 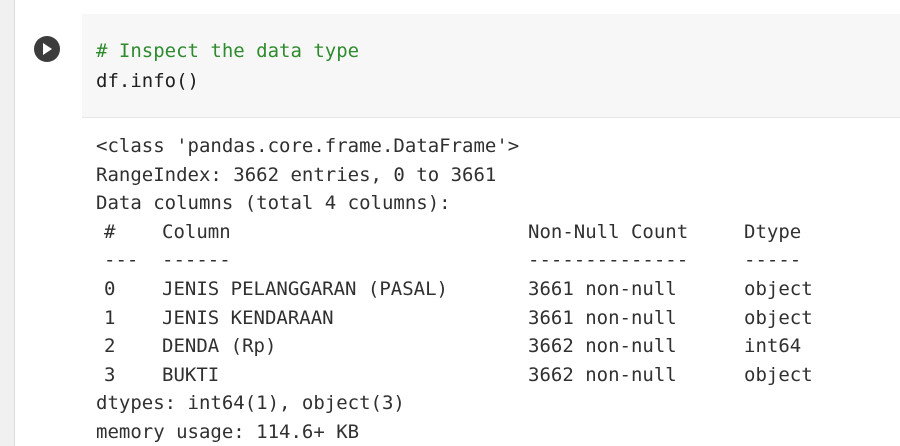 I want to click on row-column: BUKTI, so click(x=191, y=374).